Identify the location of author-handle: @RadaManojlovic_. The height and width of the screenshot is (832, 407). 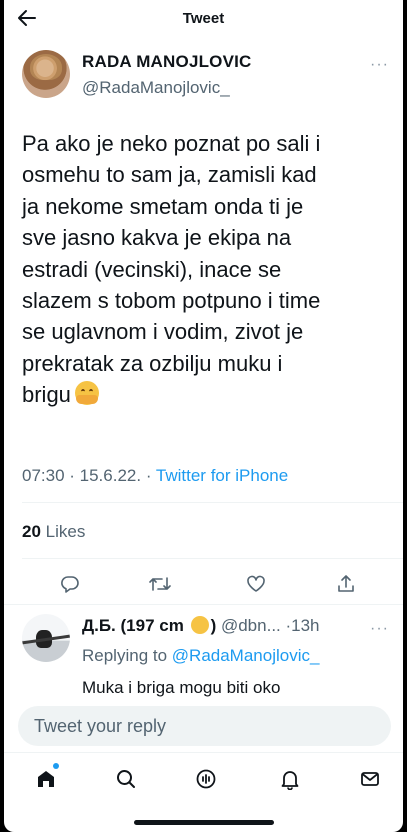
(156, 88).